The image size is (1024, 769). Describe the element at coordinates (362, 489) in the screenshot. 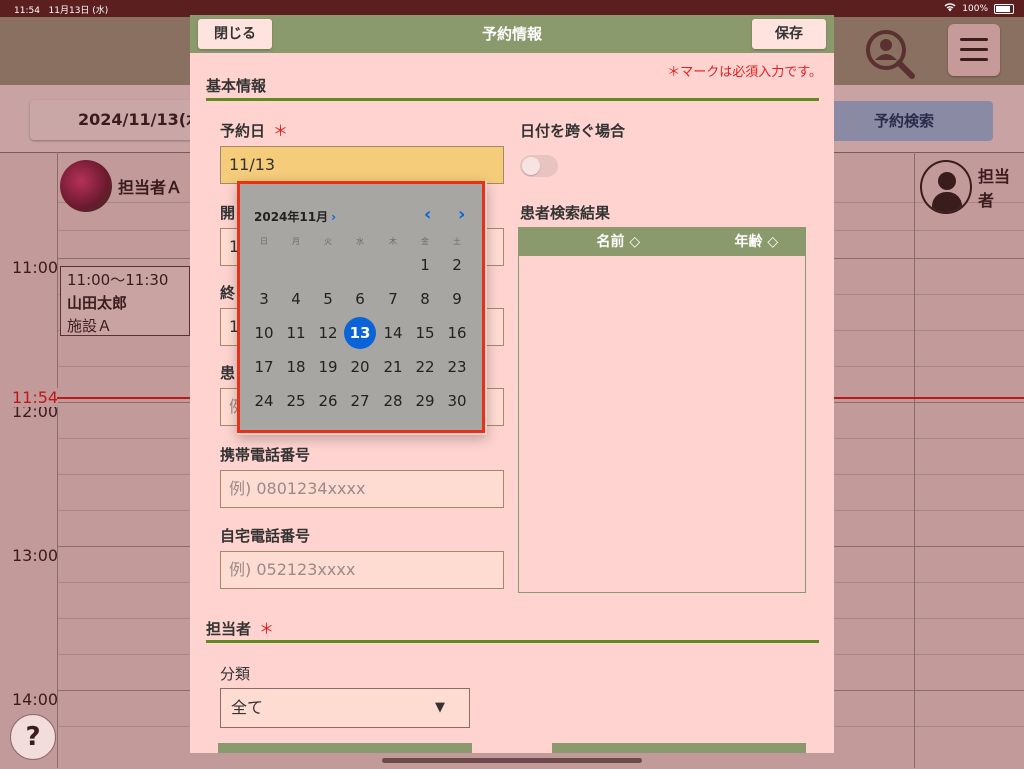

I see `mobile-phone-input: 例) 0801234xxxx` at that location.